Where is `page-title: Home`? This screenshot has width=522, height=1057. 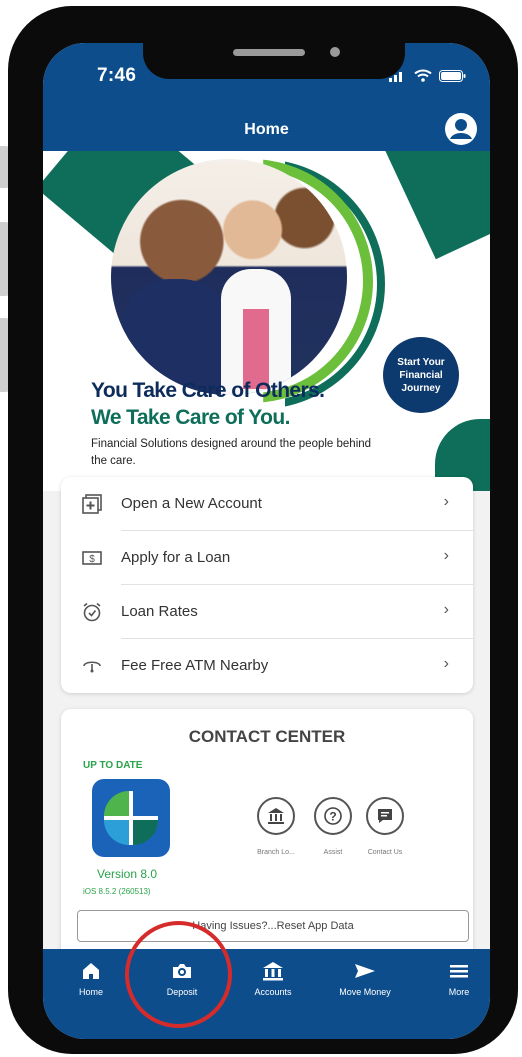 page-title: Home is located at coordinates (266, 129).